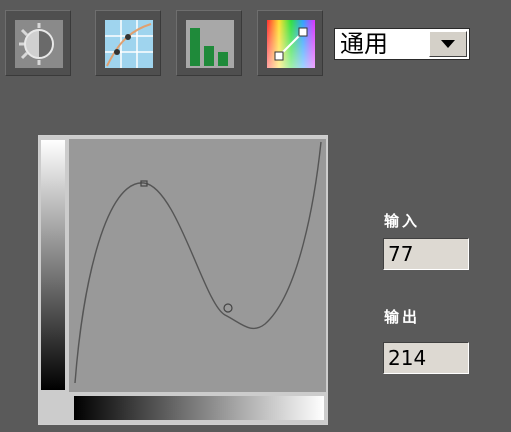 This screenshot has width=511, height=432. What do you see at coordinates (402, 44) in the screenshot?
I see `mode-dropdown: 通用` at bounding box center [402, 44].